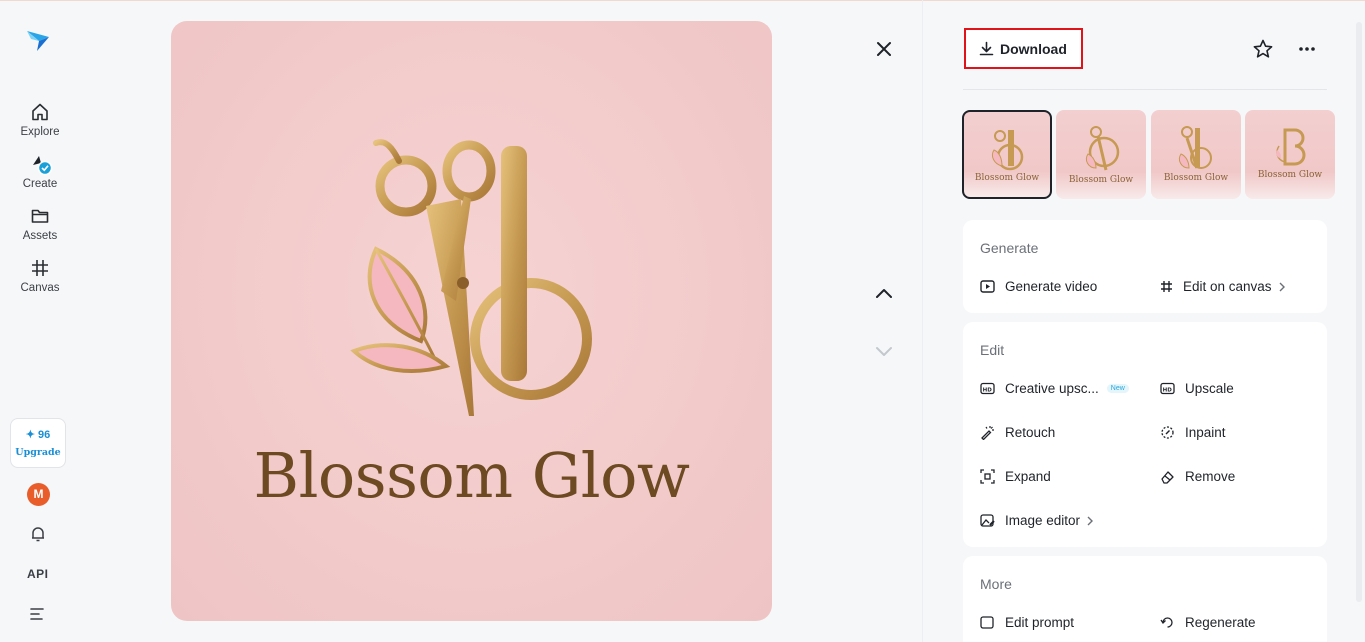 The image size is (1365, 642). Describe the element at coordinates (1028, 476) in the screenshot. I see `expand-label: Expand` at that location.